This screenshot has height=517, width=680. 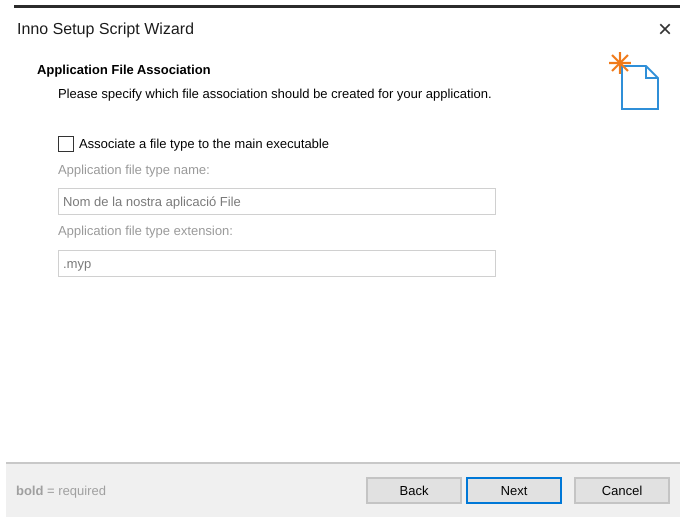 What do you see at coordinates (124, 70) in the screenshot?
I see `page-title: Application File Association` at bounding box center [124, 70].